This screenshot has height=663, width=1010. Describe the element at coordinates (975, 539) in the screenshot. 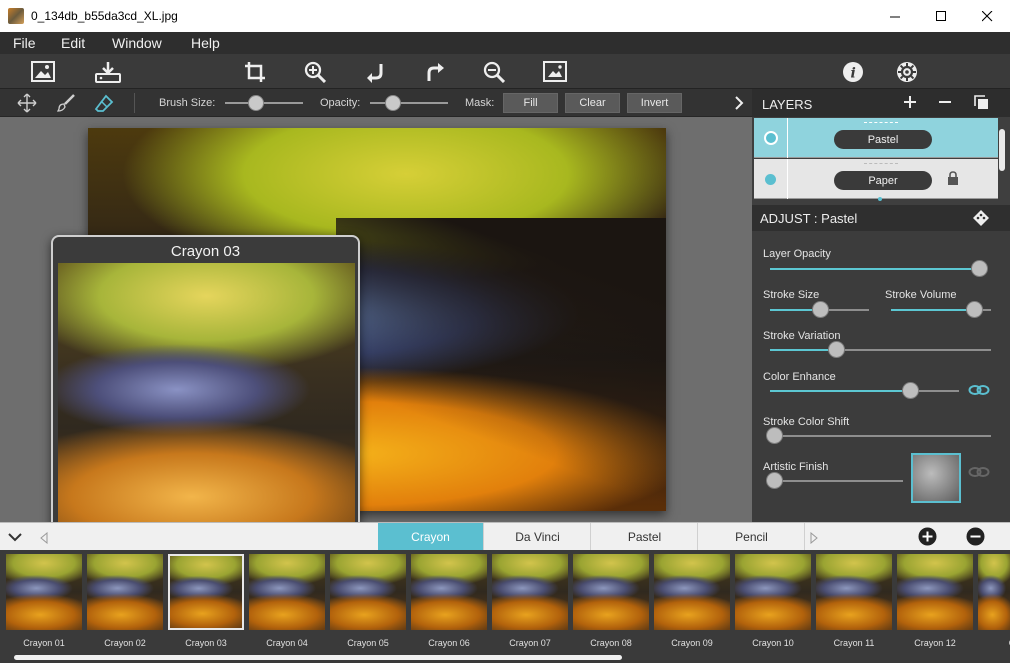

I see `remove-preset-button` at that location.